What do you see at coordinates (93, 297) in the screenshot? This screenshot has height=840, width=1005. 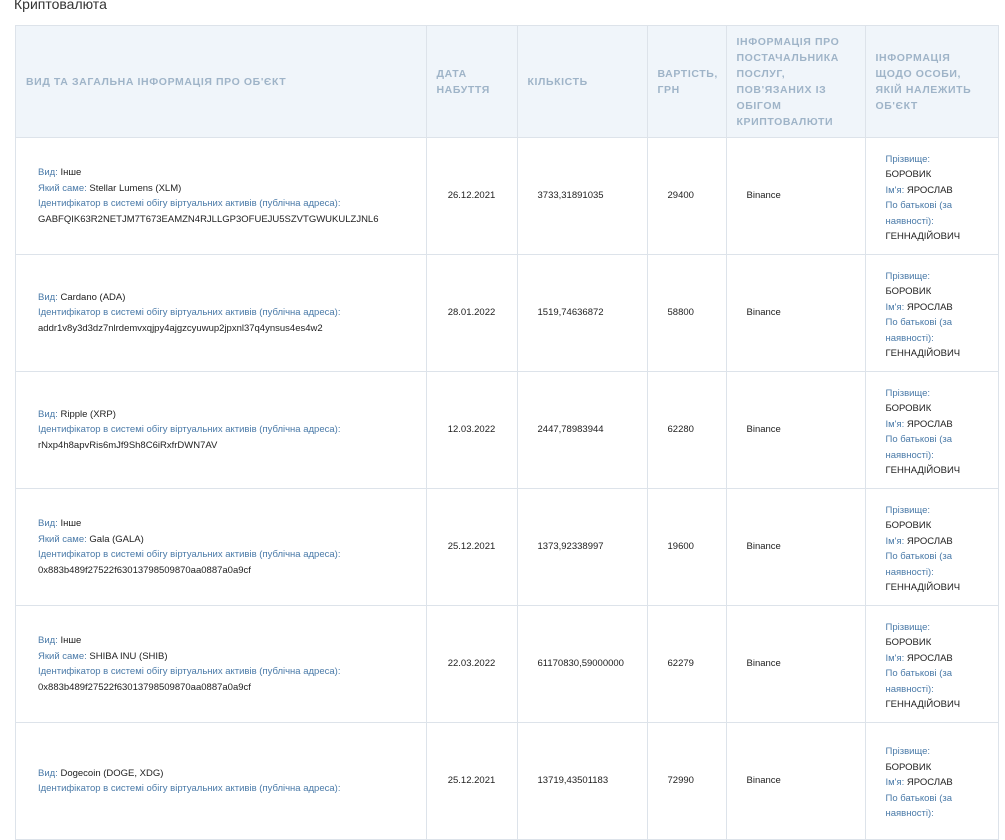 I see `type-value: Cardano (ADA)` at bounding box center [93, 297].